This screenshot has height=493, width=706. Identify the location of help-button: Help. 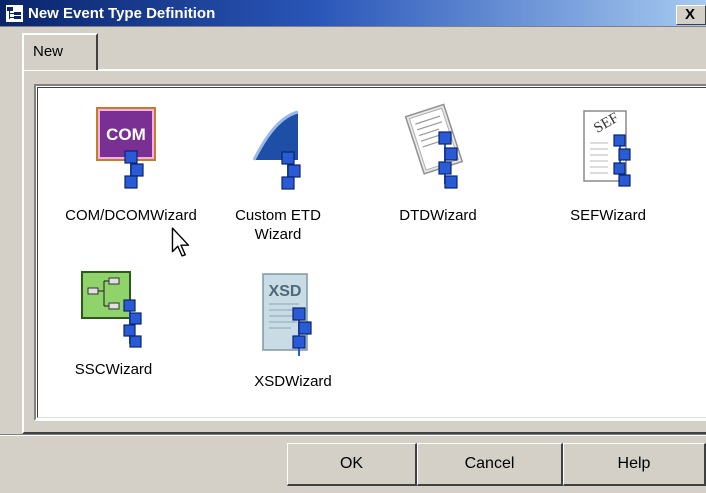
(634, 464).